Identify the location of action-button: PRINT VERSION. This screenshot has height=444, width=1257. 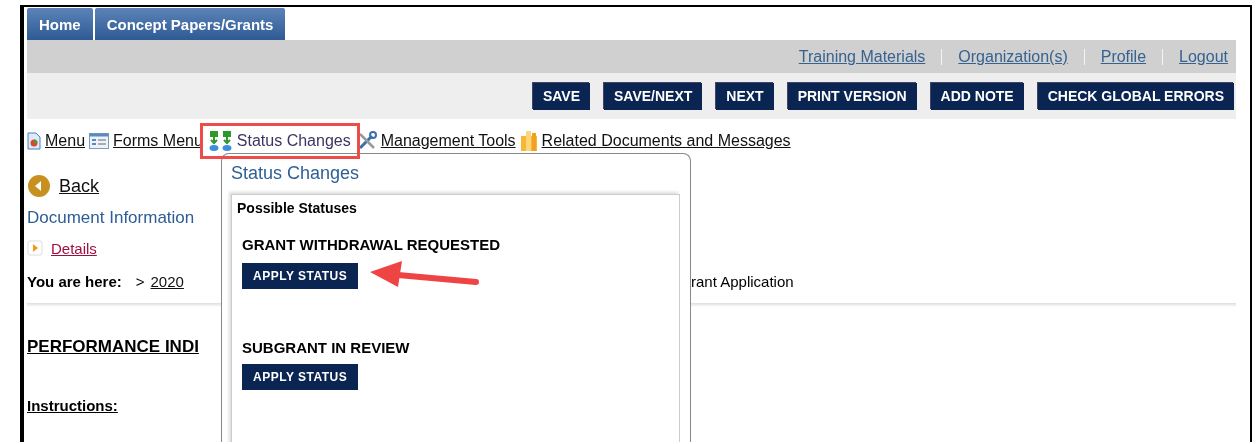
(852, 96).